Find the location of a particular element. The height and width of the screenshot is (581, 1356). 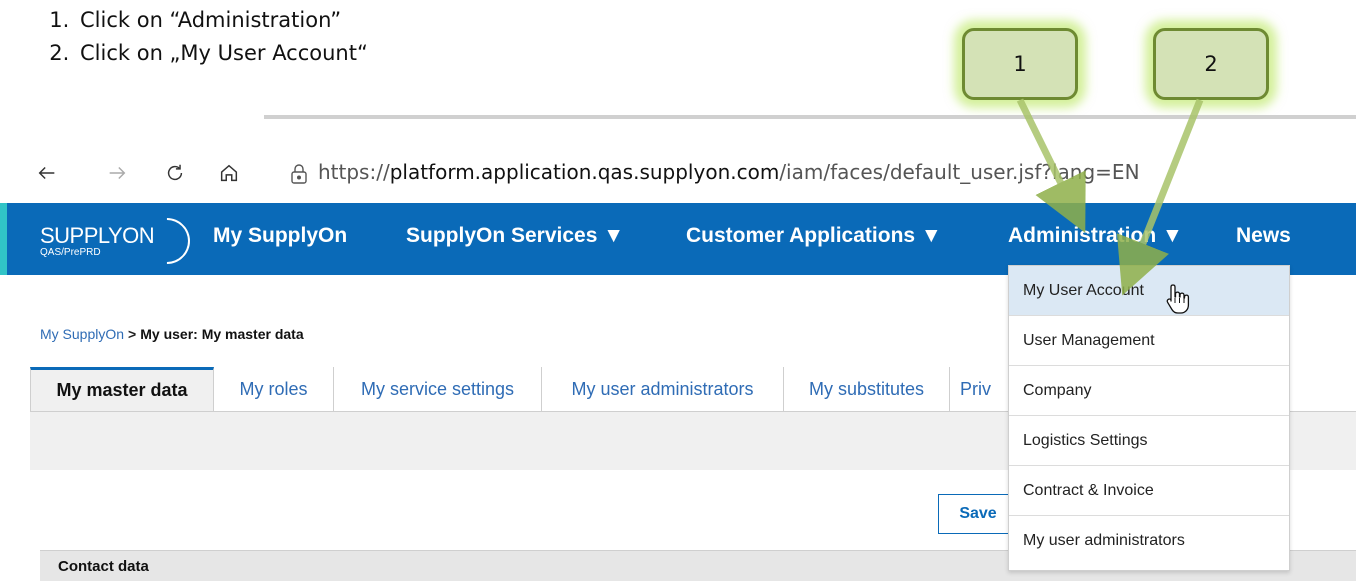

navbar-accent is located at coordinates (3, 239).